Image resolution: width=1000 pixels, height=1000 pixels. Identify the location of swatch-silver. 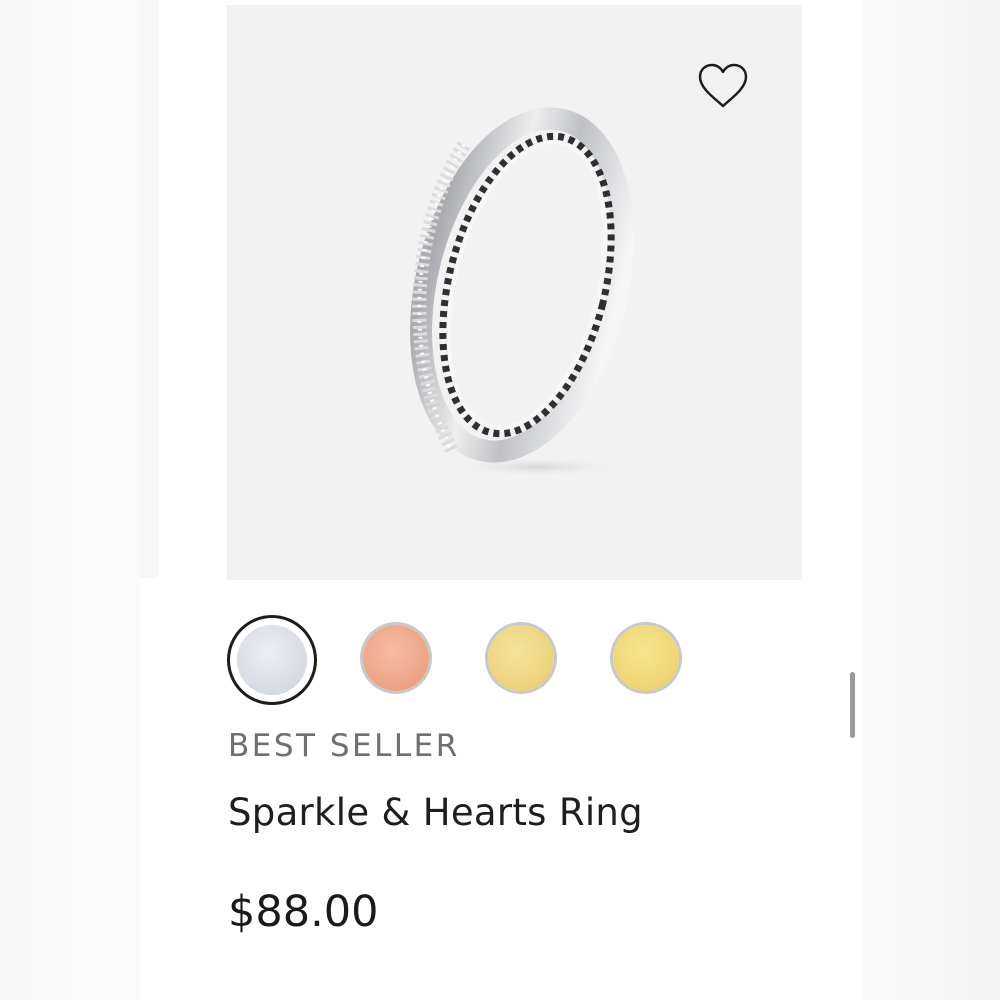
(272, 660).